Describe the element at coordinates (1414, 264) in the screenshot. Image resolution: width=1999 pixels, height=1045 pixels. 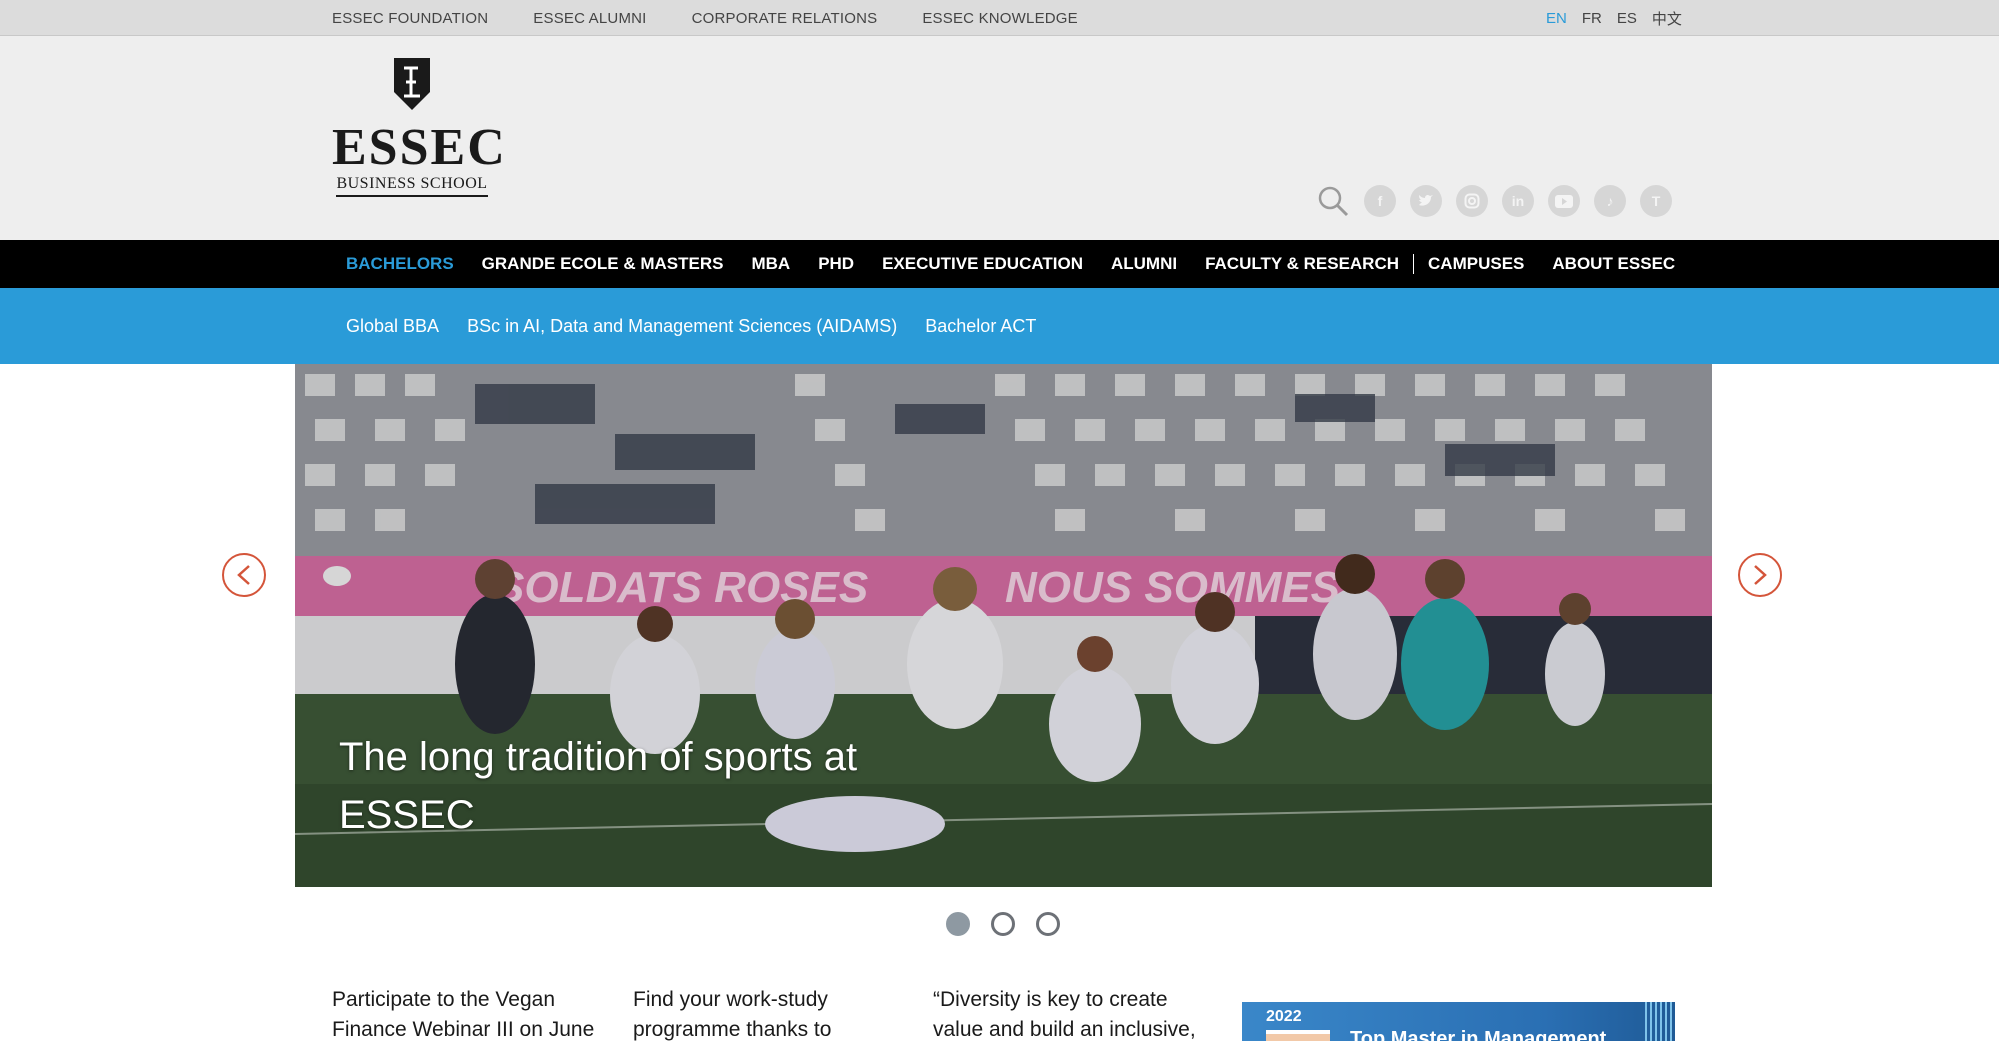
I see `nav-separator` at that location.